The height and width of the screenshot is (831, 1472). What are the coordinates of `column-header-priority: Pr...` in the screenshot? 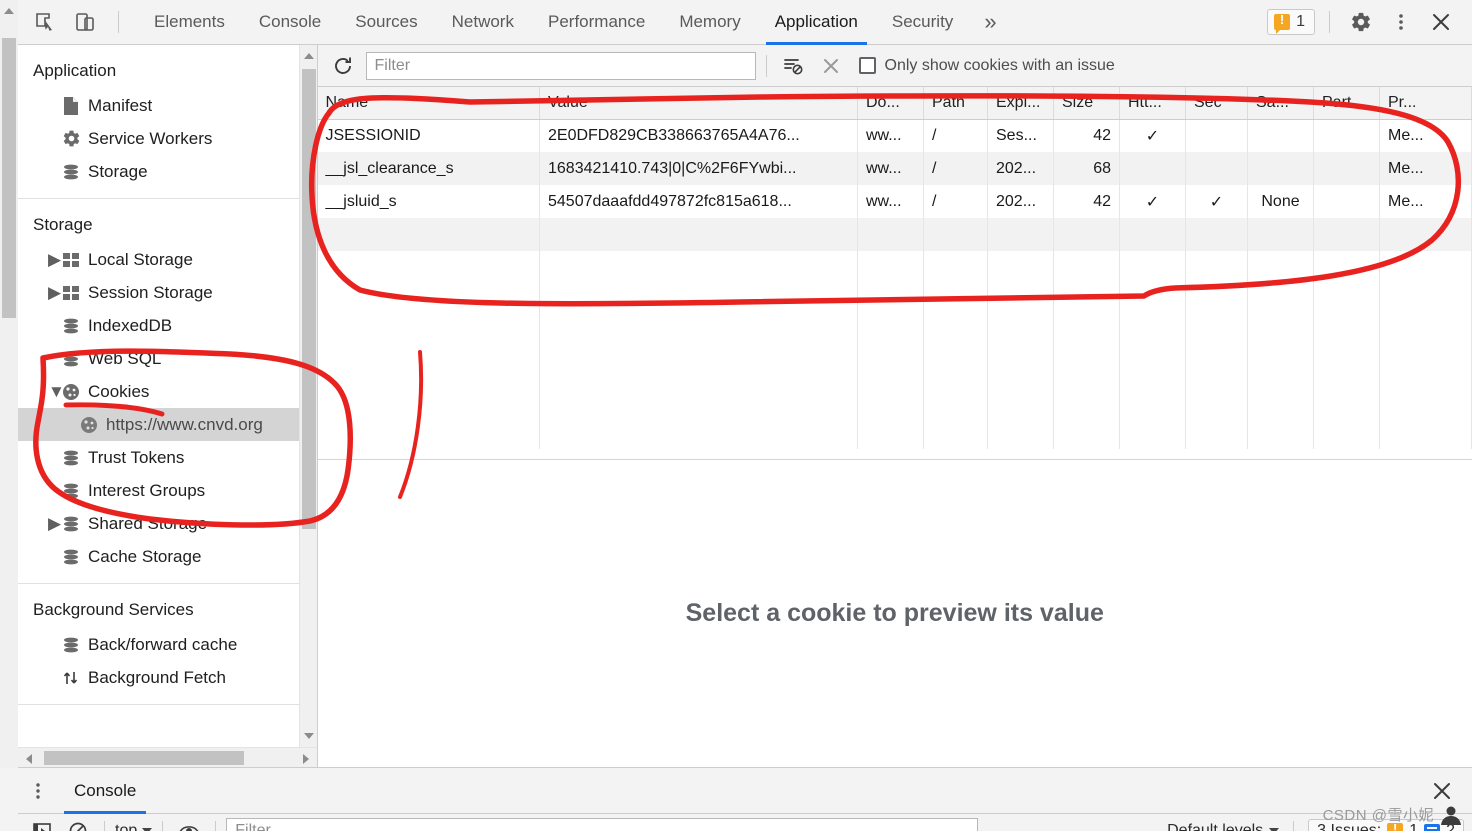 It's located at (1425, 103).